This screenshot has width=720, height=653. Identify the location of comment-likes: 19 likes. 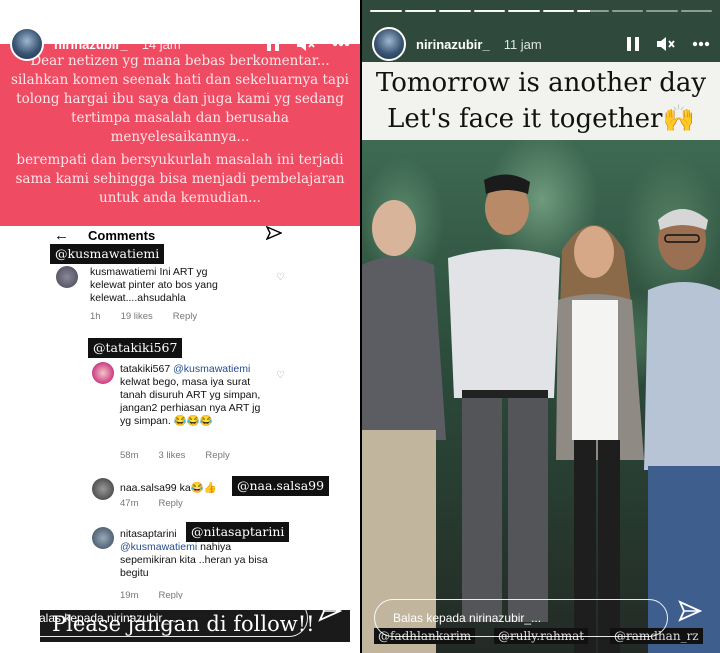
(137, 316).